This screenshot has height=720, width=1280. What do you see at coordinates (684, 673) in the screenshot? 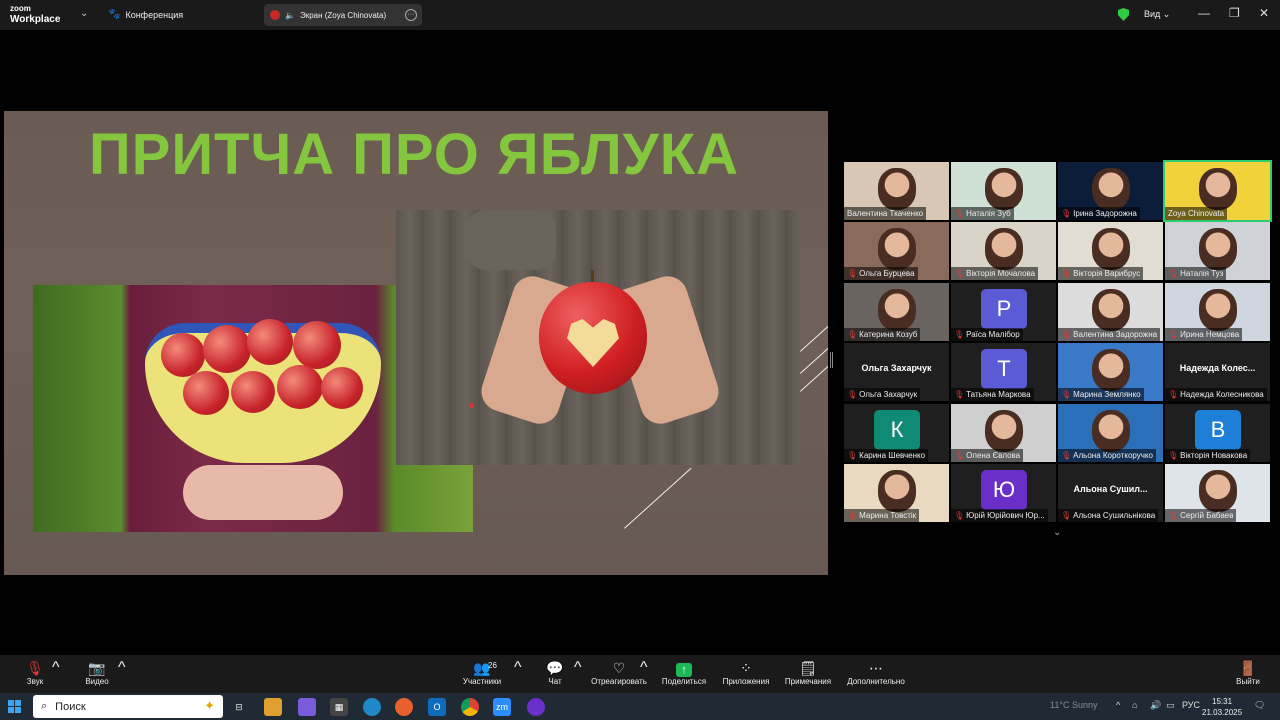
I see `share-button: ↑ Поделиться` at bounding box center [684, 673].